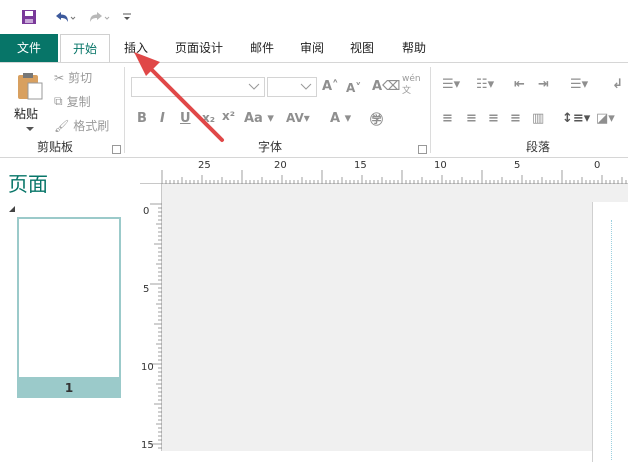 Image resolution: width=628 pixels, height=462 pixels. I want to click on font-launcher-icon, so click(422, 149).